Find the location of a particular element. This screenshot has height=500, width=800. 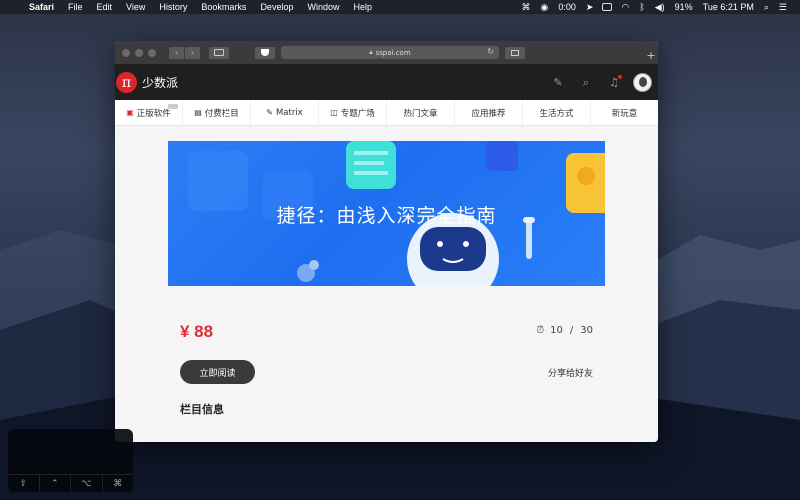

menu-edit: Edit is located at coordinates (105, 7).